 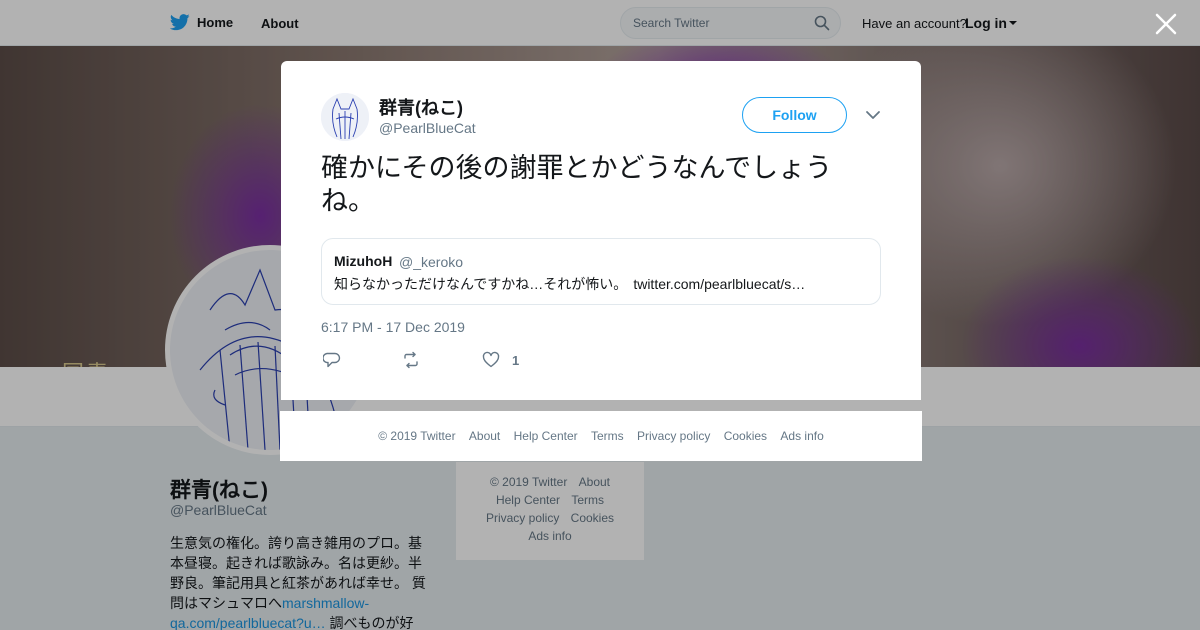 I want to click on chevron-down-icon, so click(x=873, y=115).